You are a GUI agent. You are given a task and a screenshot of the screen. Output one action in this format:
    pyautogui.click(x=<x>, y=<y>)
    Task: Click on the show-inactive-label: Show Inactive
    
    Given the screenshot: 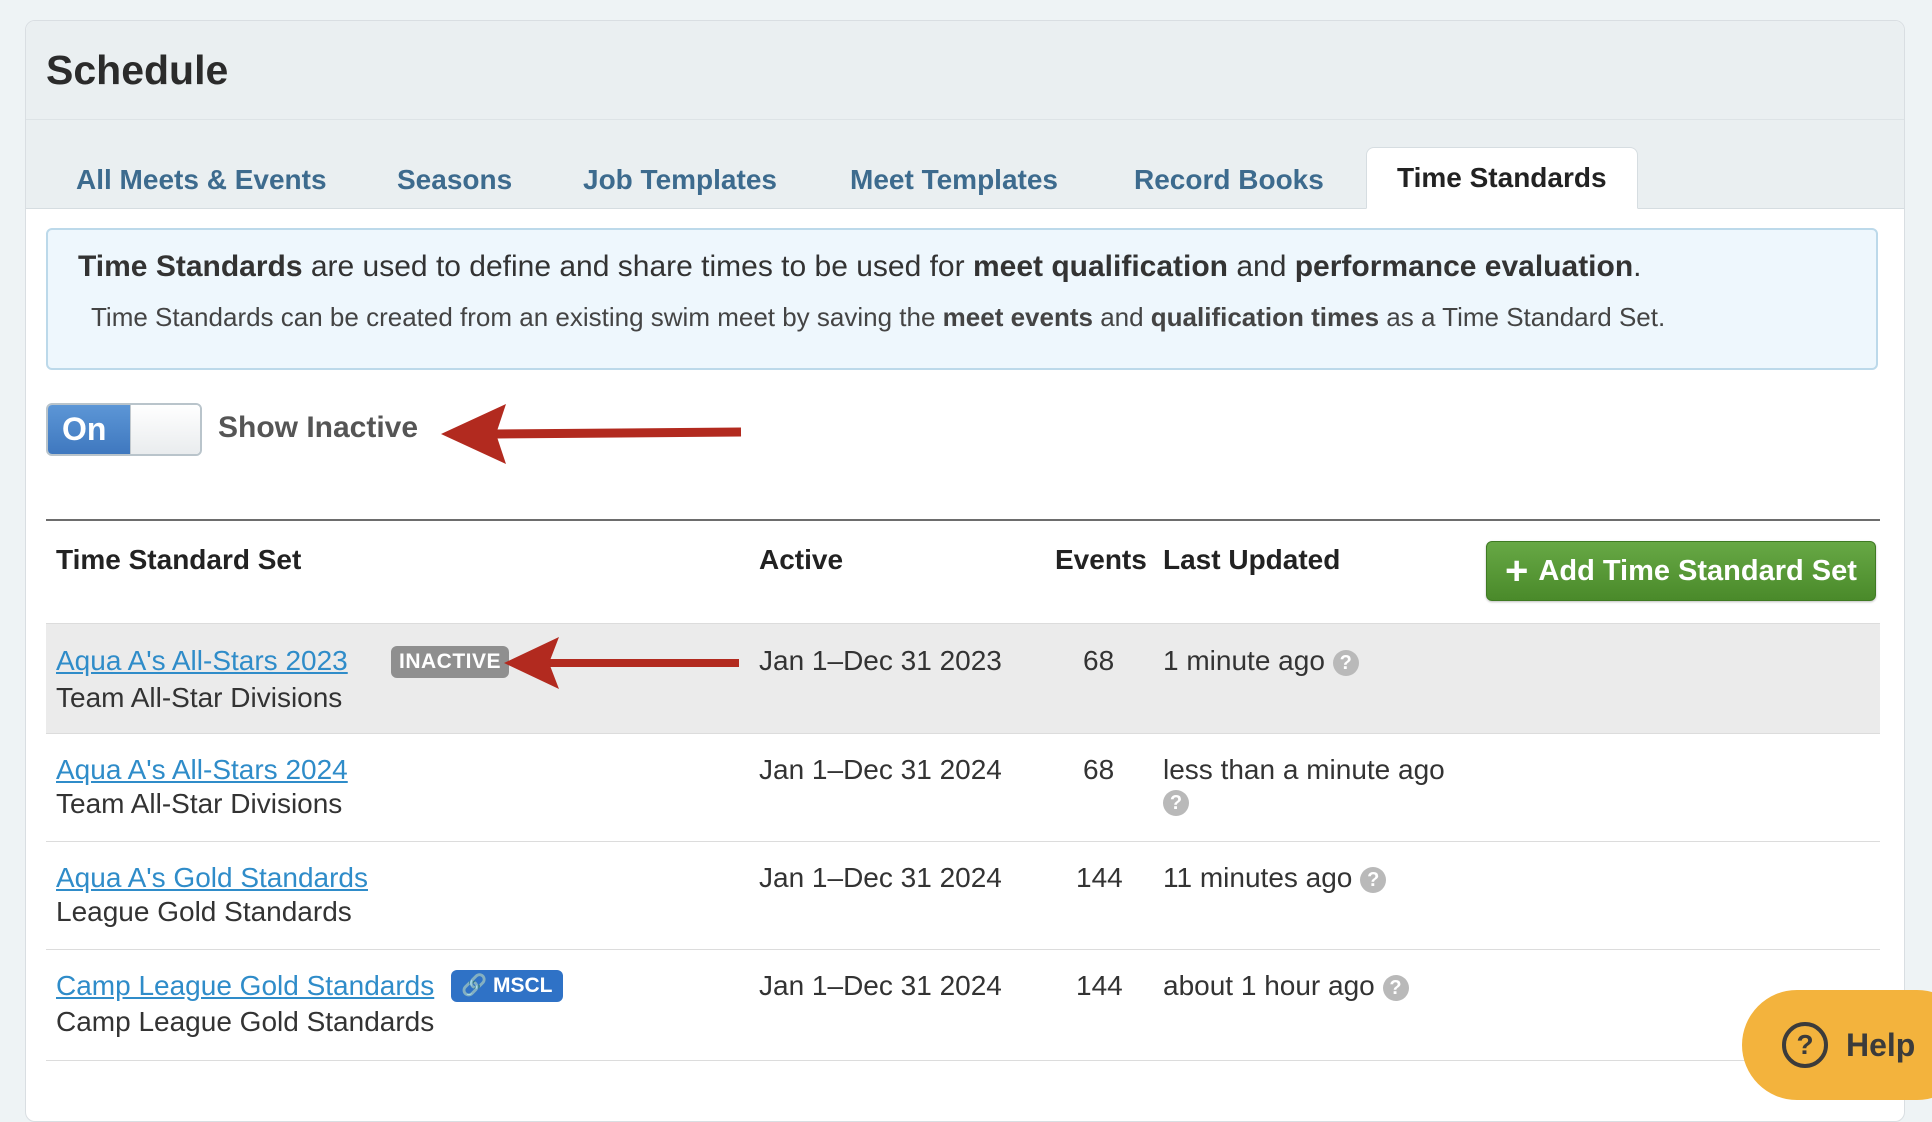 What is the action you would take?
    pyautogui.click(x=318, y=427)
    